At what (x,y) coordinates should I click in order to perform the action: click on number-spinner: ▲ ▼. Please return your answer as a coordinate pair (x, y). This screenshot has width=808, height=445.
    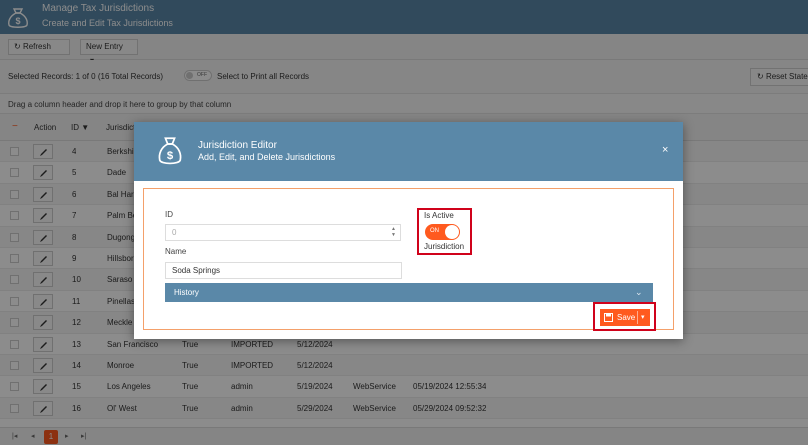
    Looking at the image, I should click on (393, 232).